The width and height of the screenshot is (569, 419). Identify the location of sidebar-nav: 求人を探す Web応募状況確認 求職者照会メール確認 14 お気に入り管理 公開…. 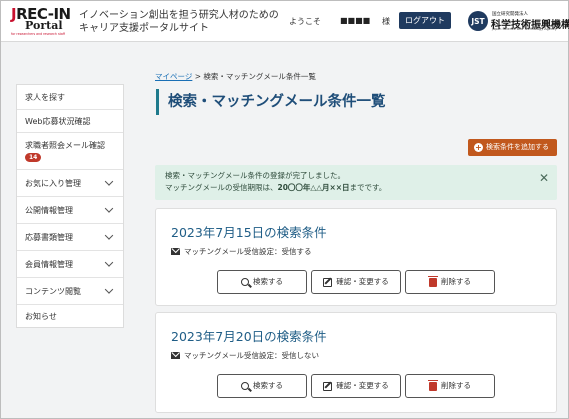
(70, 206).